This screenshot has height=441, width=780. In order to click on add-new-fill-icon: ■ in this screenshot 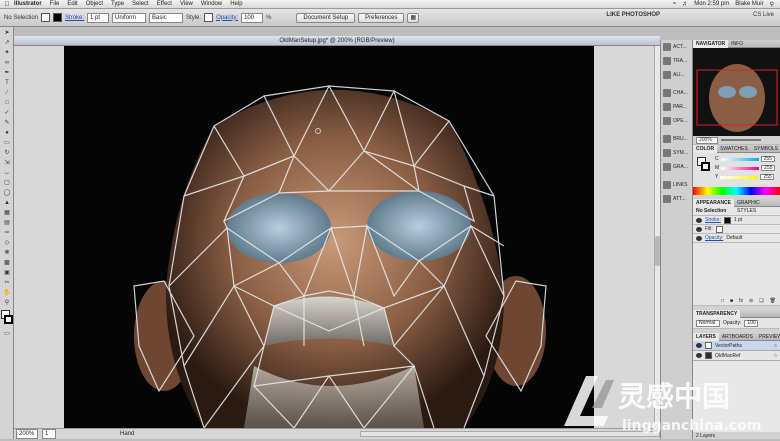, I will do `click(731, 301)`.